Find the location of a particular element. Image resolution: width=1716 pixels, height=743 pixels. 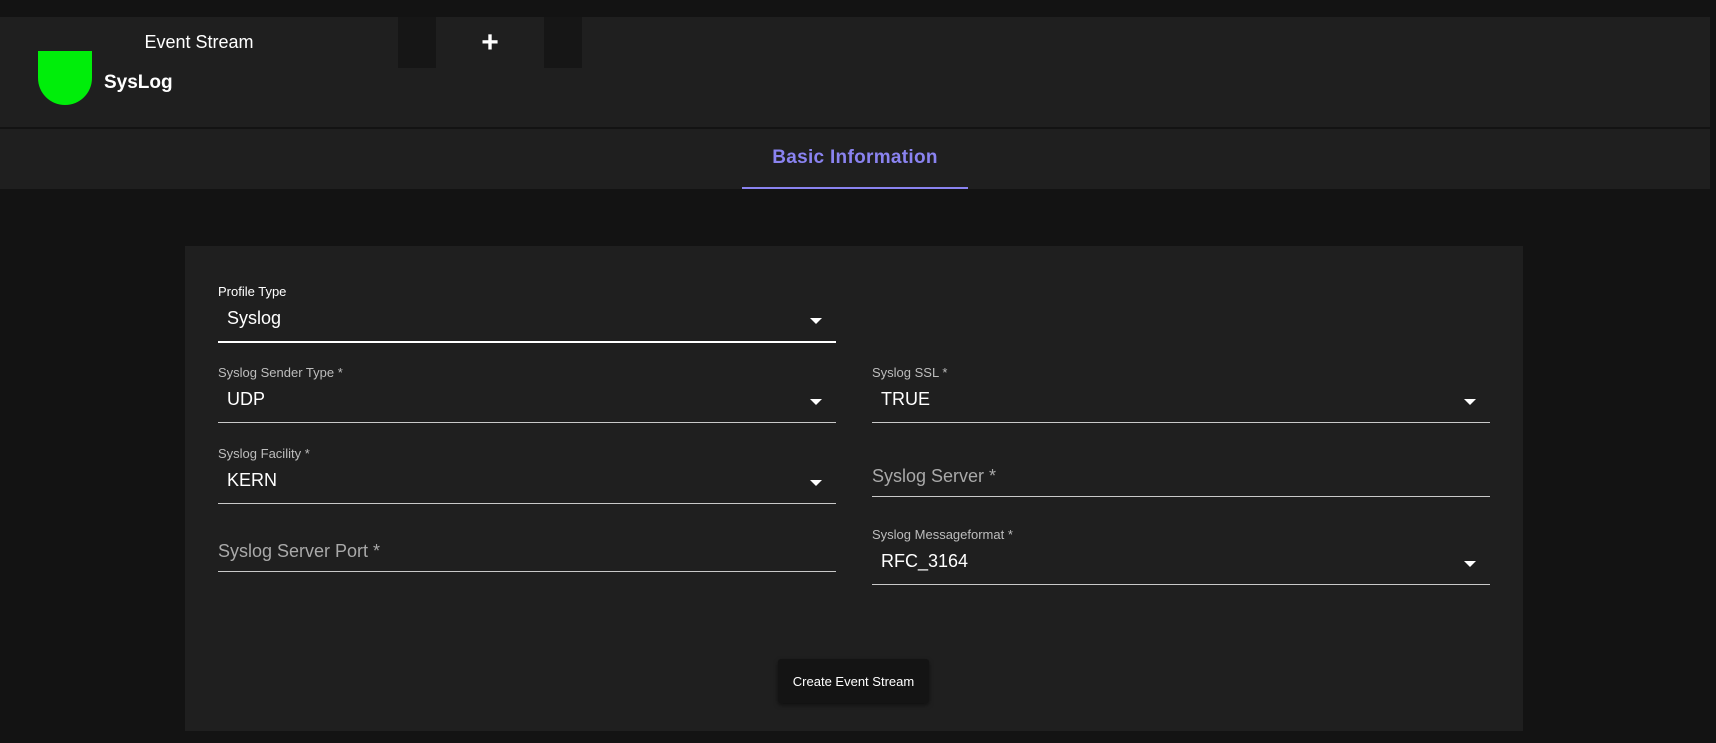

syslog-server-placeholder: Syslog Server * is located at coordinates (934, 476).